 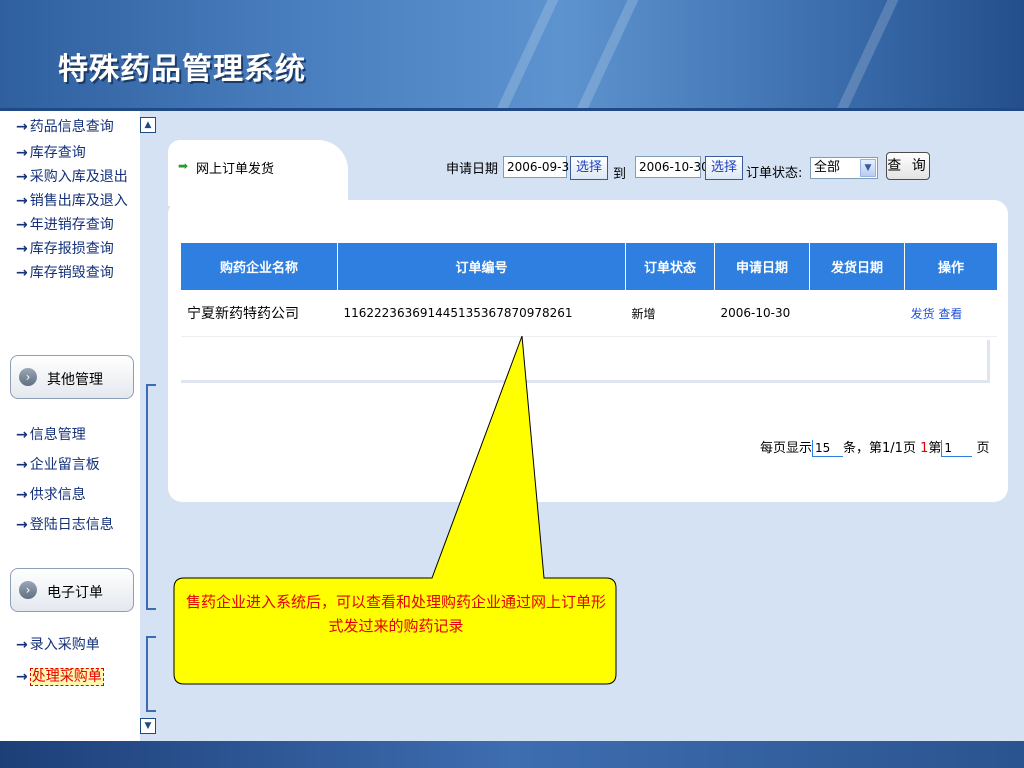 I want to click on sidebar-item-message-board: → 企业留言板, so click(x=58, y=464).